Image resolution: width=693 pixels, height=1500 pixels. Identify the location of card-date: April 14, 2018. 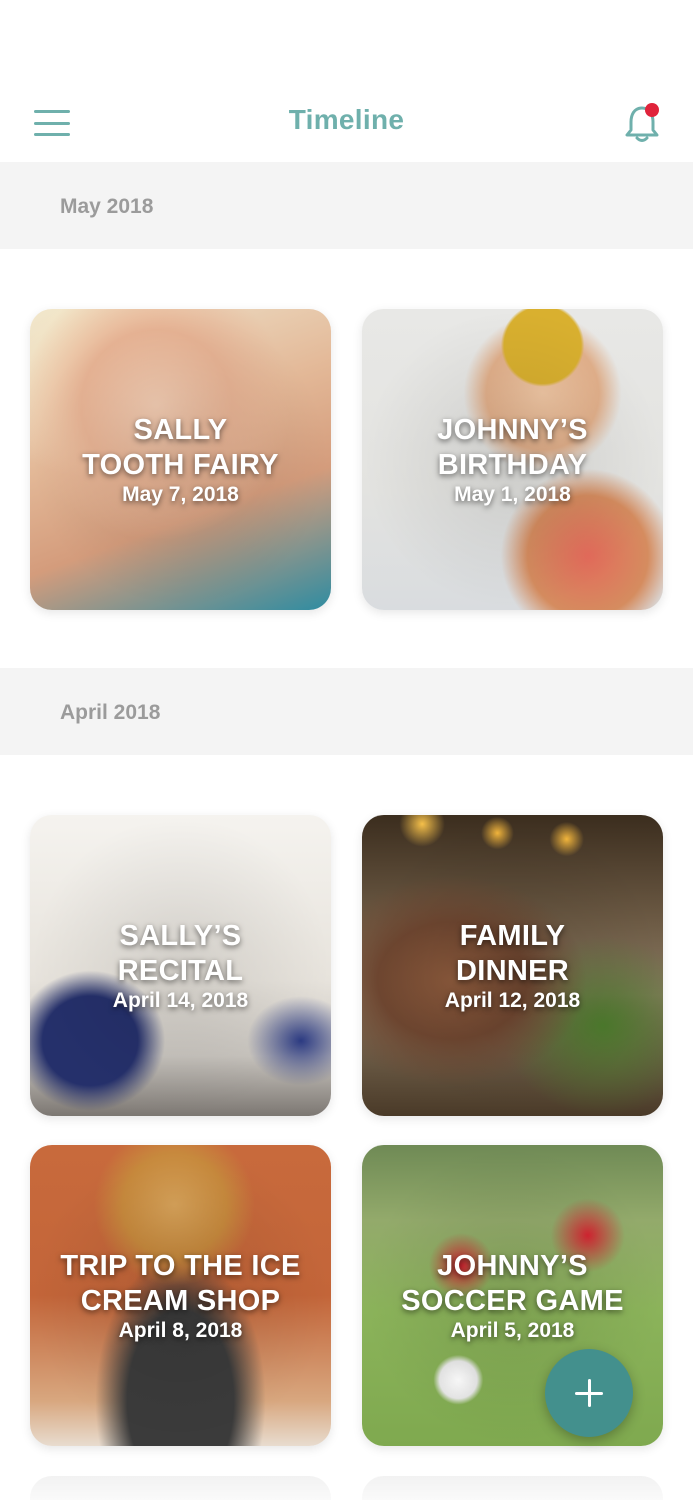
(180, 1000).